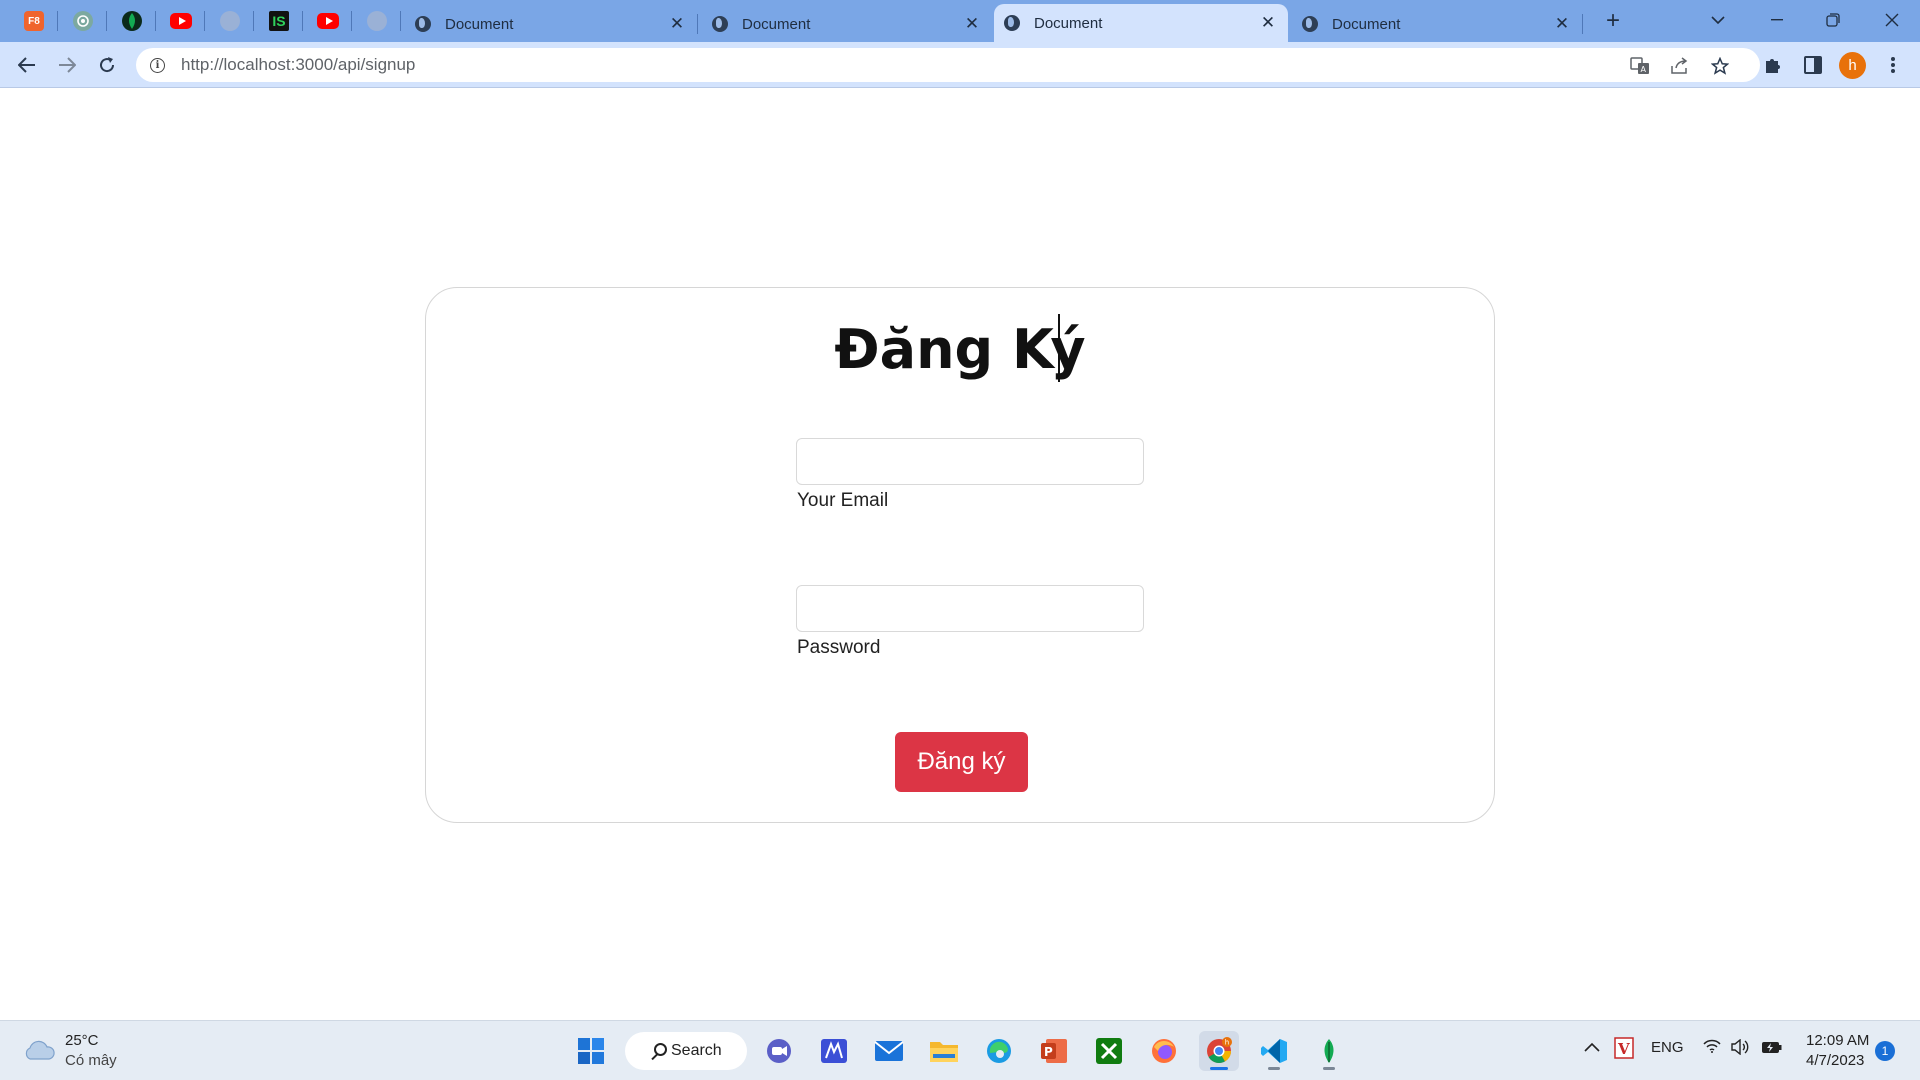  What do you see at coordinates (696, 1050) in the screenshot?
I see `search-label: Search` at bounding box center [696, 1050].